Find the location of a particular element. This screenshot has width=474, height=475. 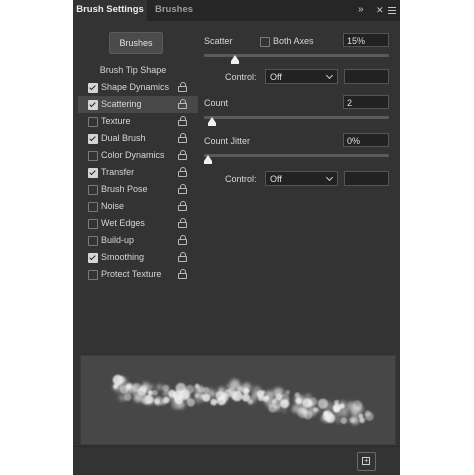

option-checkbox-noise is located at coordinates (93, 207).